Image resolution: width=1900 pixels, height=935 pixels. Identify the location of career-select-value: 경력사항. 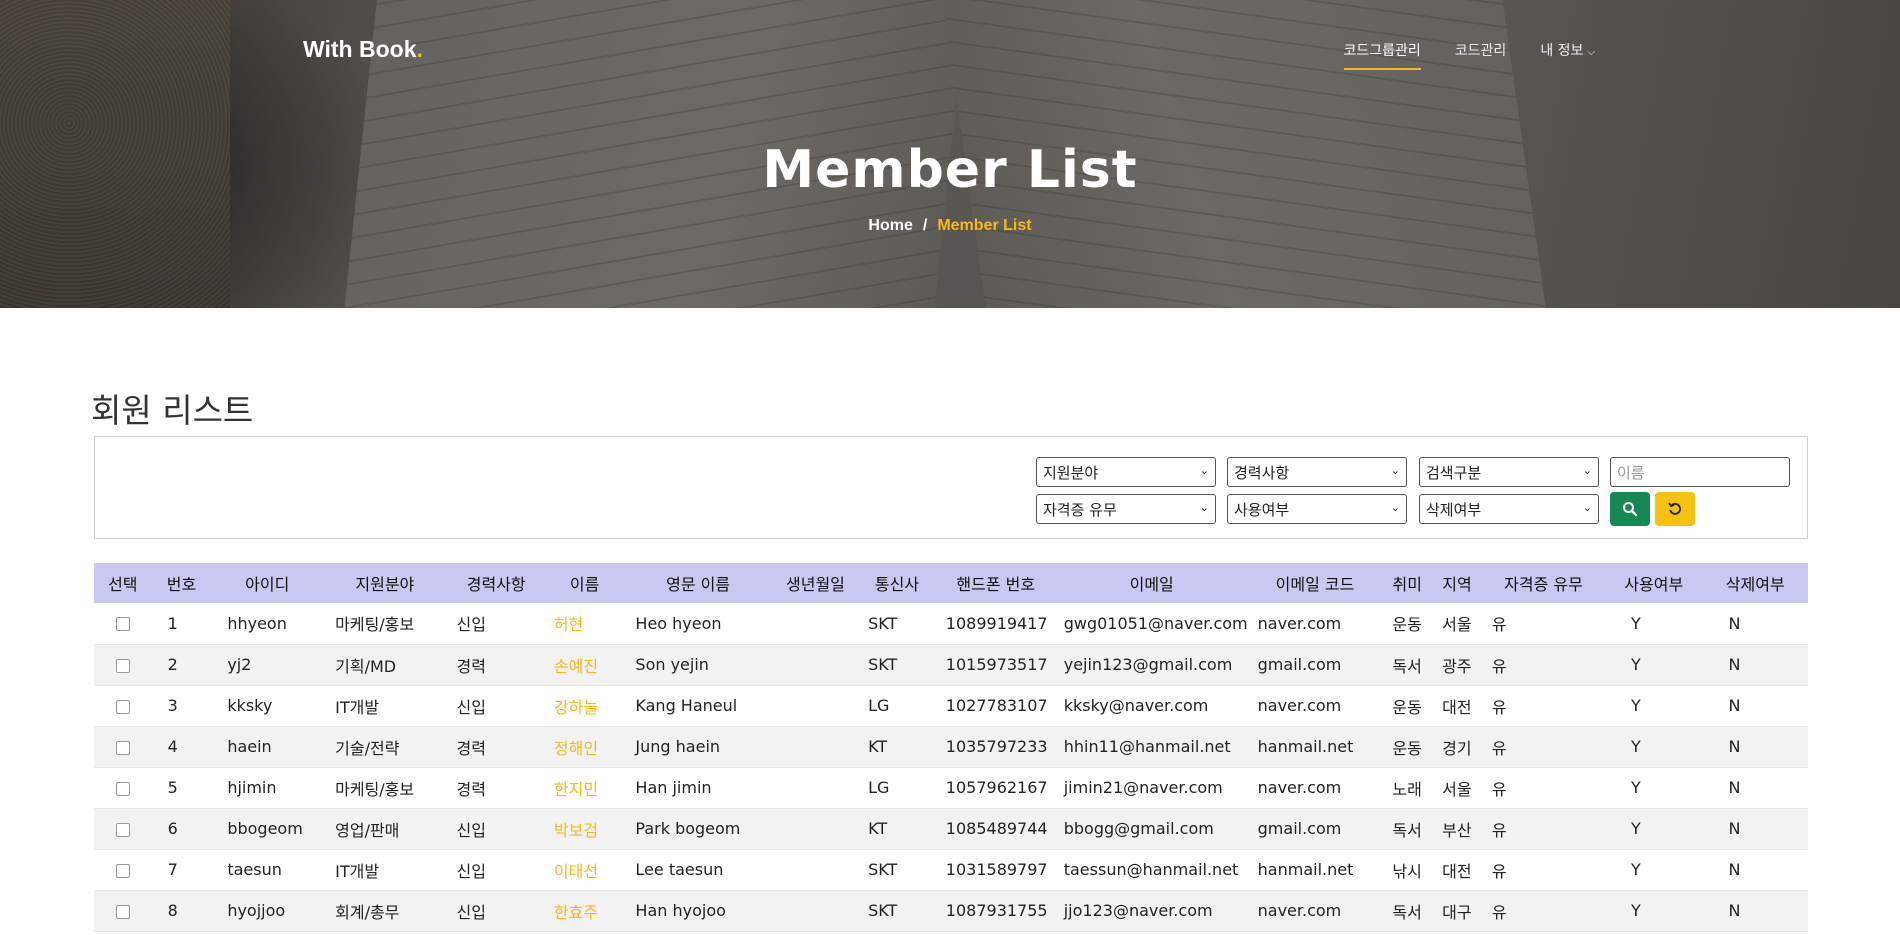
(1262, 473).